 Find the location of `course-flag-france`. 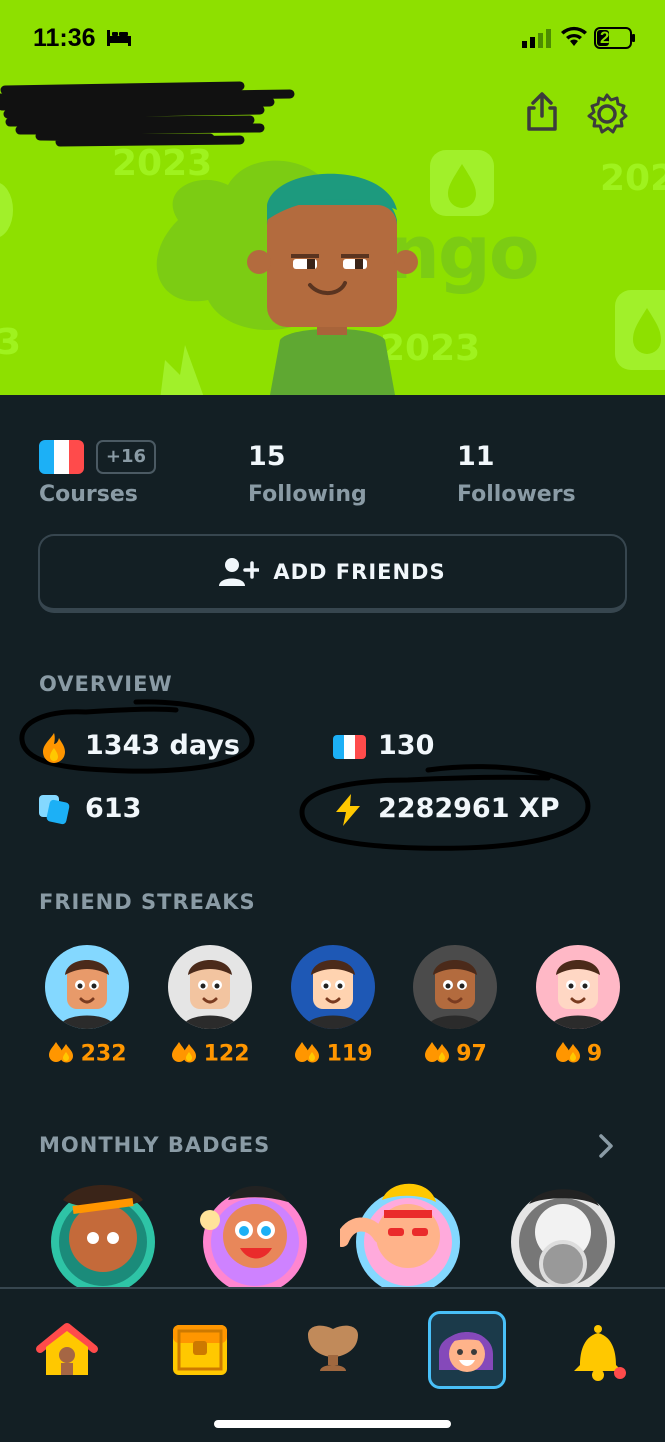

course-flag-france is located at coordinates (61, 457).